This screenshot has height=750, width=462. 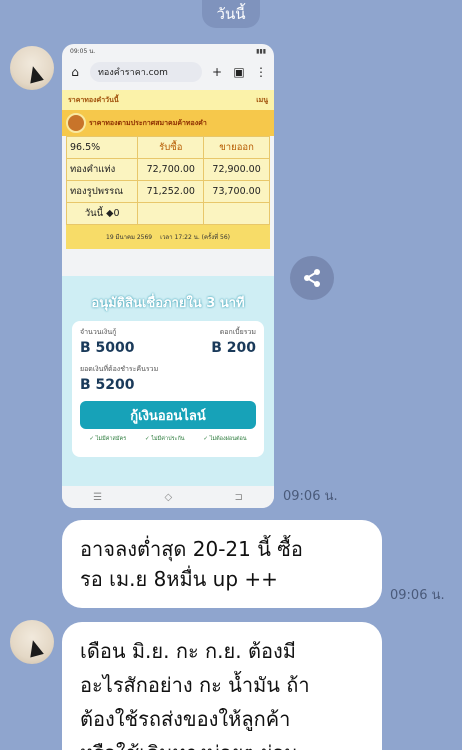 What do you see at coordinates (188, 651) in the screenshot?
I see `message-line: เดือน มิ.ย. กะ ก.ย. ต้องมี` at bounding box center [188, 651].